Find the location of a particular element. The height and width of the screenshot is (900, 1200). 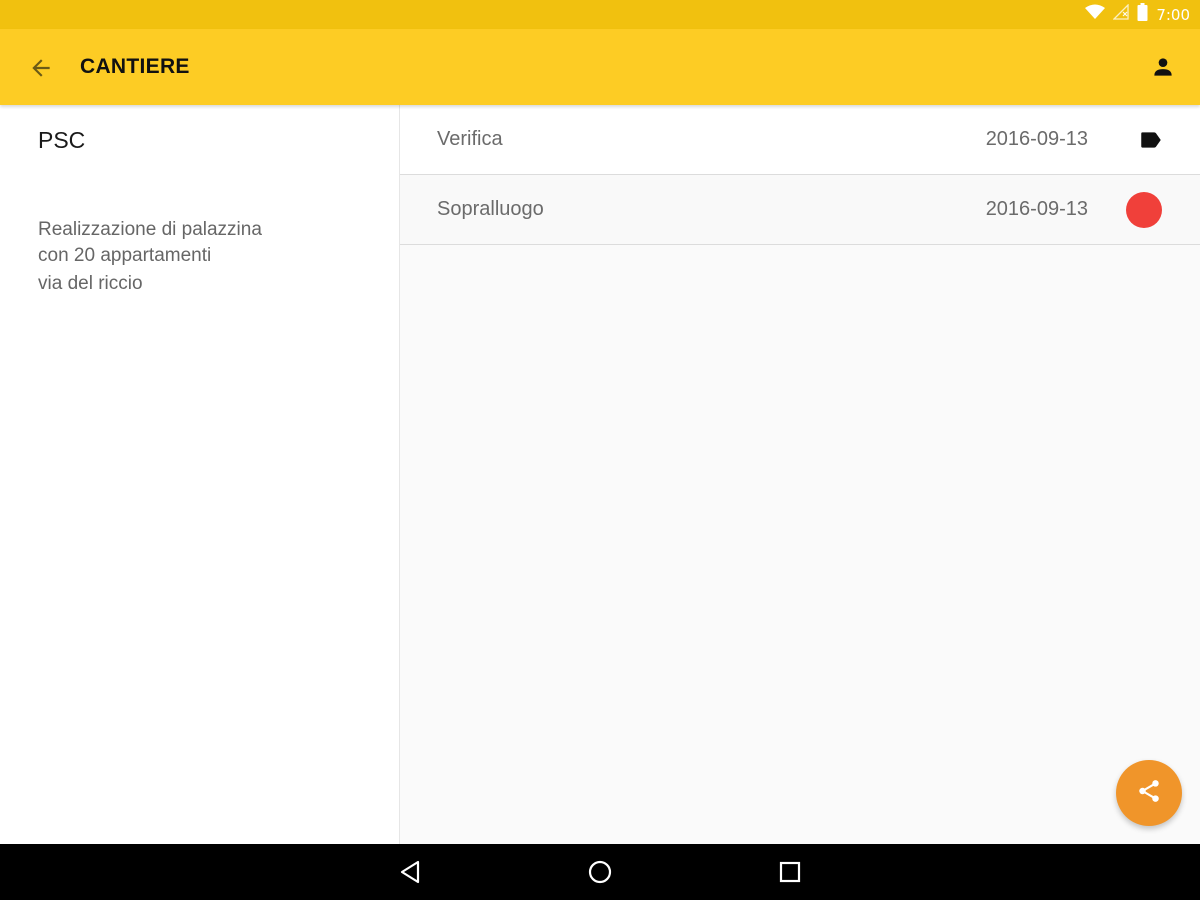

list-item: Sopralluogo 2016-09-13 is located at coordinates (800, 210).